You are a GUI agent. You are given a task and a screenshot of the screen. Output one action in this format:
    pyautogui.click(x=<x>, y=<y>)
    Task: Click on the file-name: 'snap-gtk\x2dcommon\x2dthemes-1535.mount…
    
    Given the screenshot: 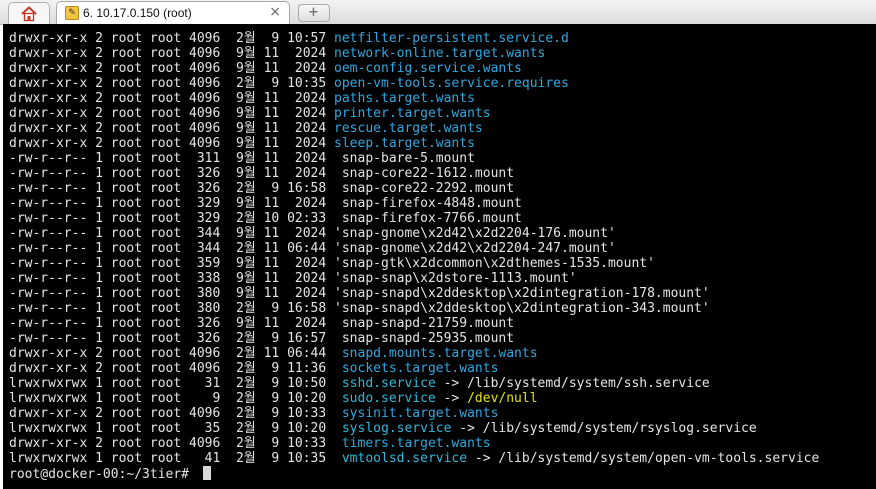 What is the action you would take?
    pyautogui.click(x=494, y=263)
    